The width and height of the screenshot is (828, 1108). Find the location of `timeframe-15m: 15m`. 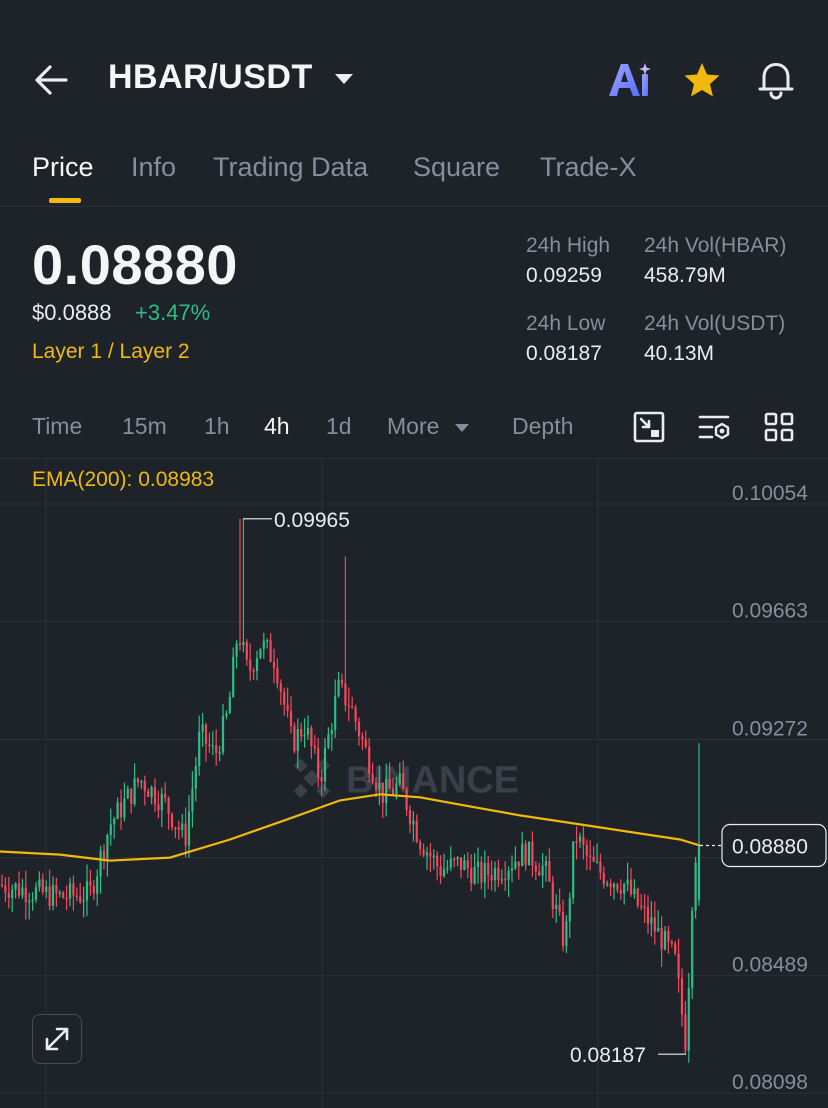

timeframe-15m: 15m is located at coordinates (144, 426).